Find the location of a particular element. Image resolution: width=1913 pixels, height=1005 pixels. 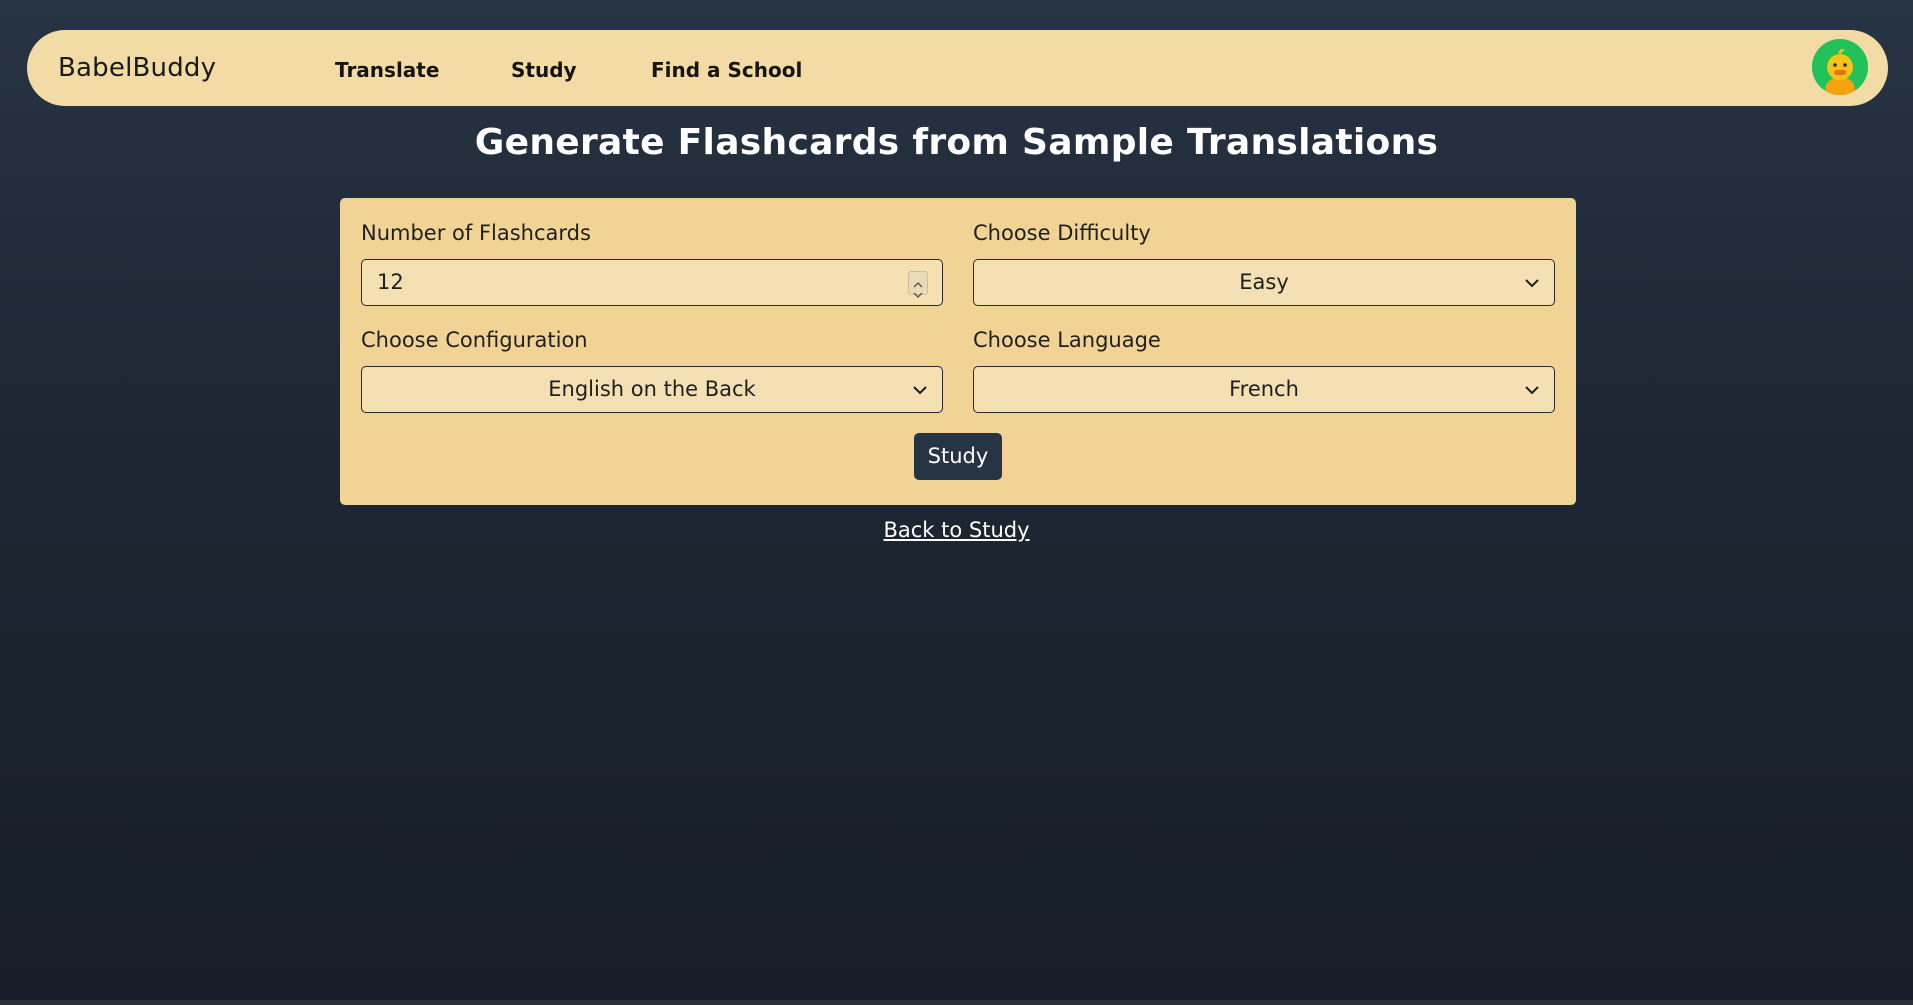

language-value: French is located at coordinates (1264, 389).